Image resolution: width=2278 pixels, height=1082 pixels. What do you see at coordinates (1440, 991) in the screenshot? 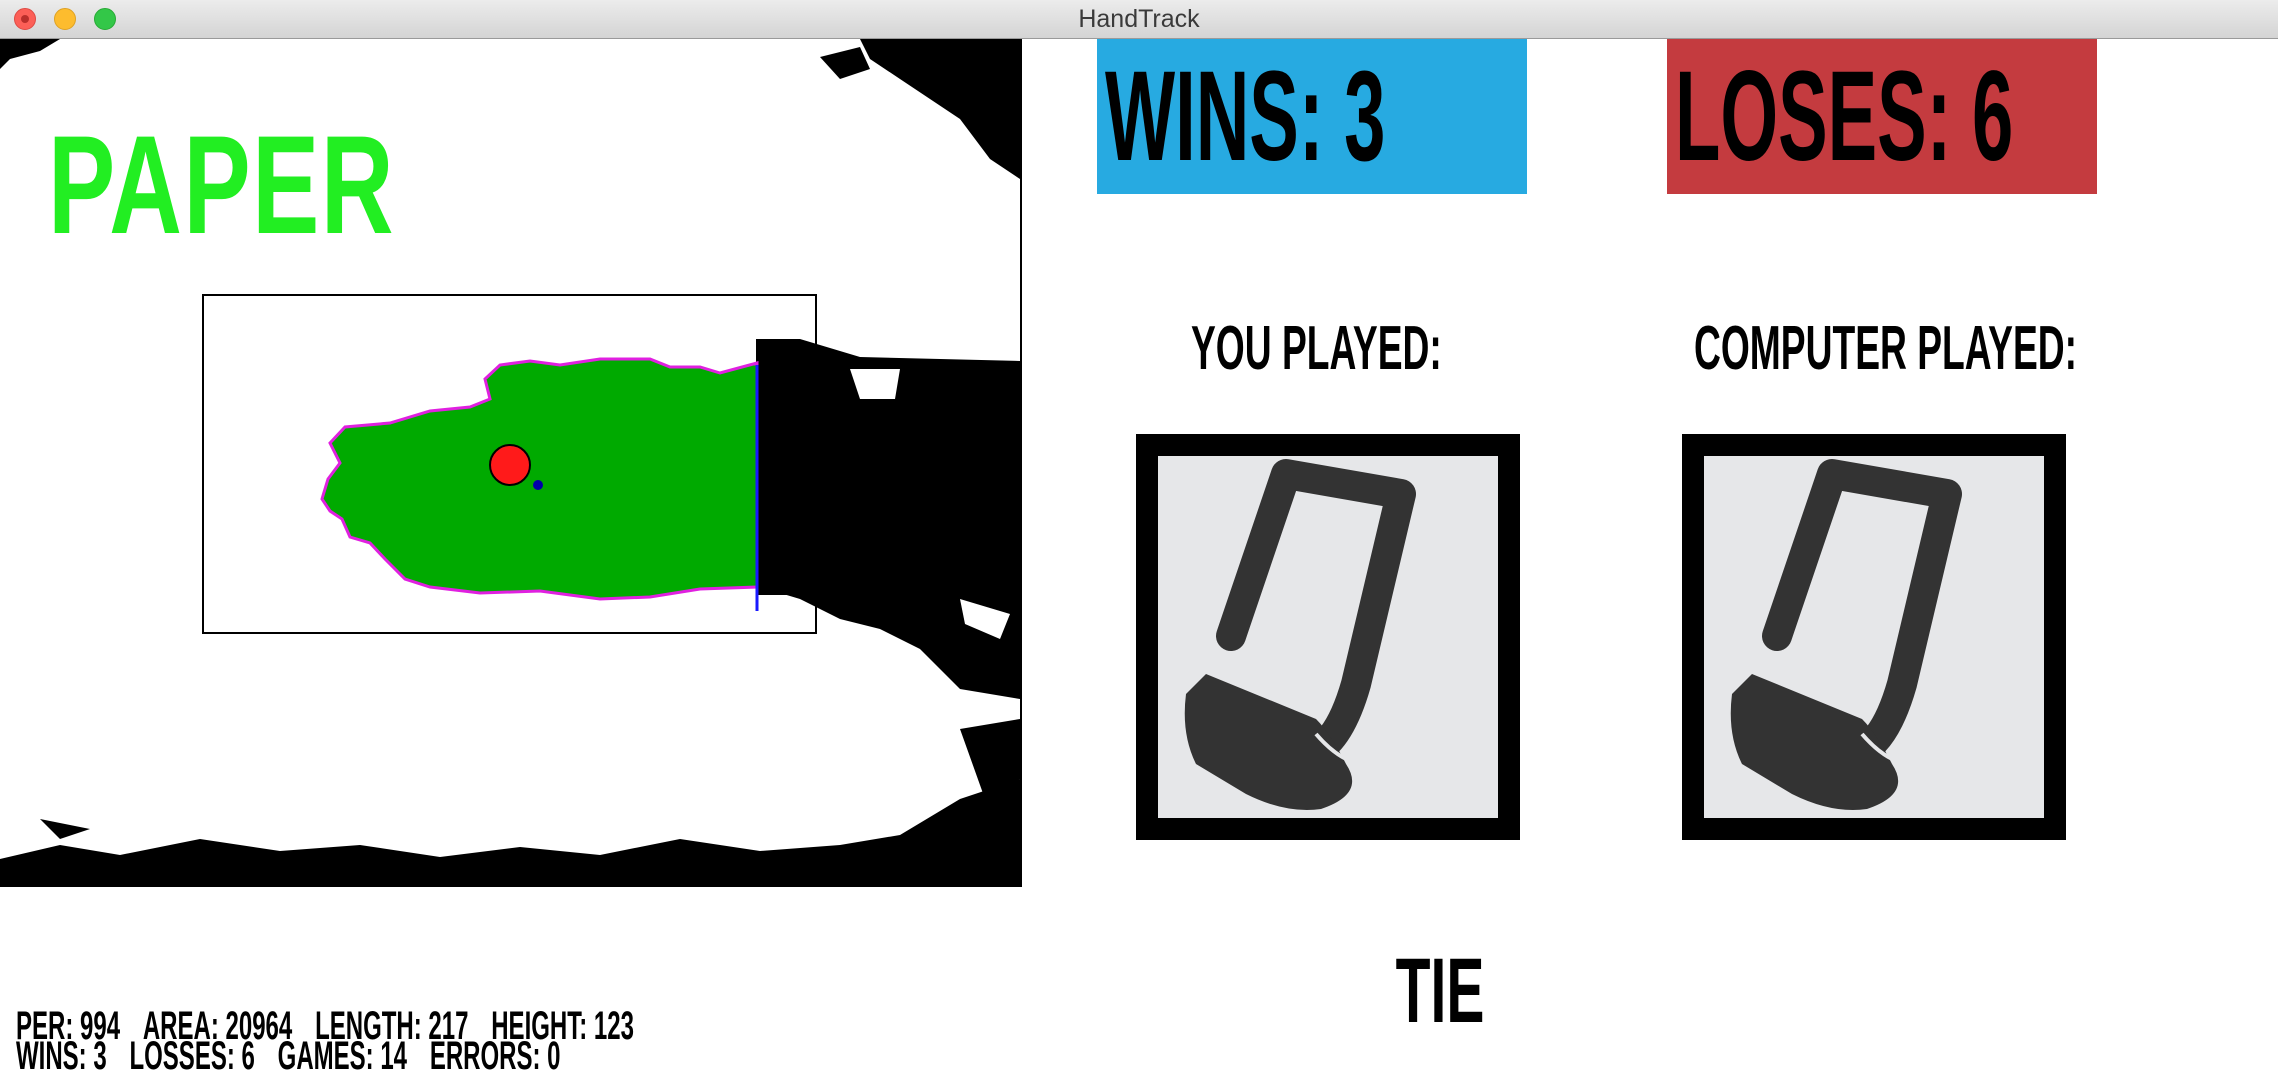
I see `result-label: TIE` at bounding box center [1440, 991].